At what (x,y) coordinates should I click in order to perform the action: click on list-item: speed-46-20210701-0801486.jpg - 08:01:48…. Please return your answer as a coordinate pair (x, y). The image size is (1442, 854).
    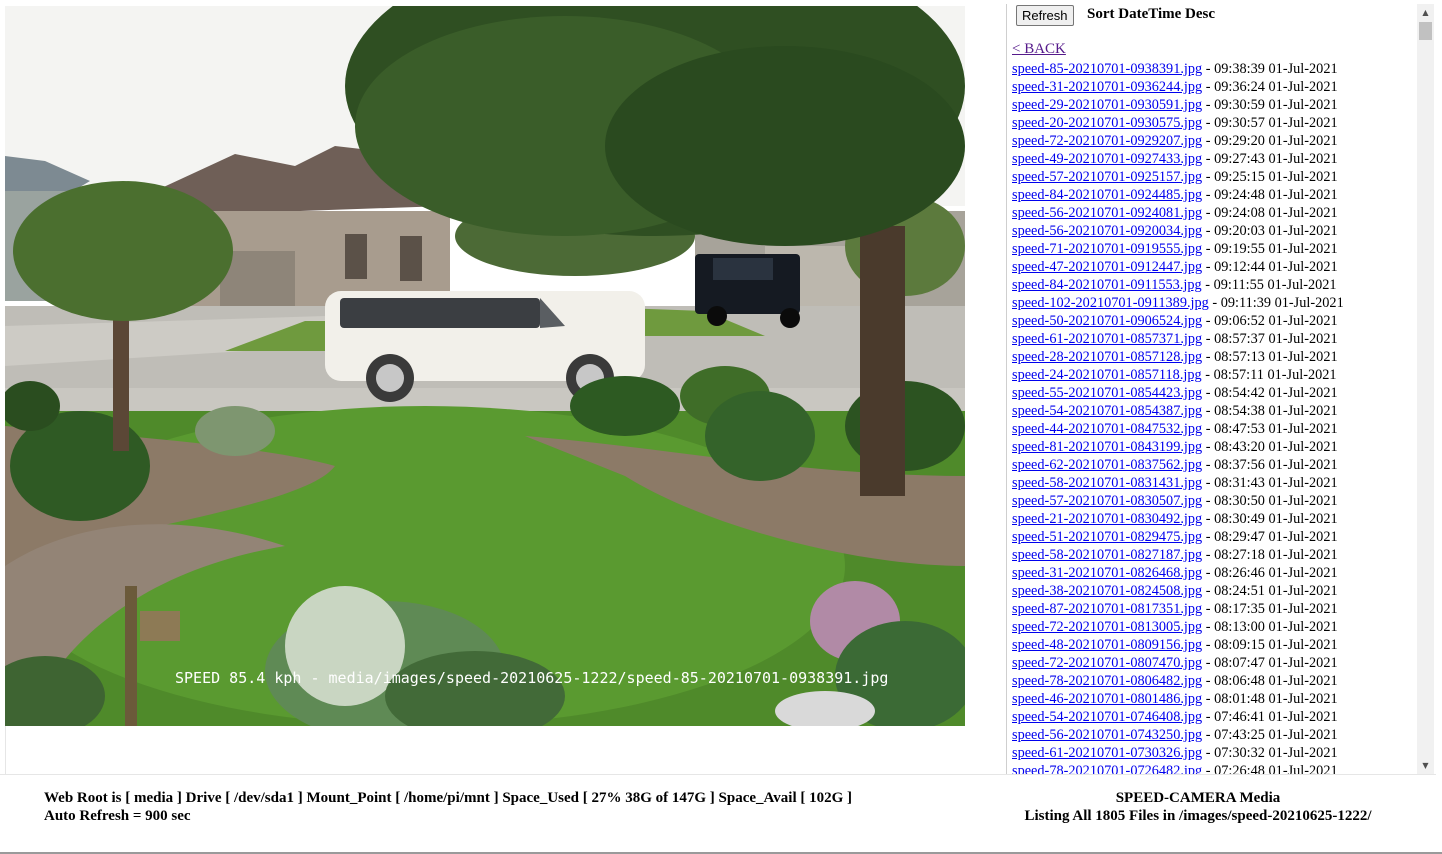
    Looking at the image, I should click on (1178, 699).